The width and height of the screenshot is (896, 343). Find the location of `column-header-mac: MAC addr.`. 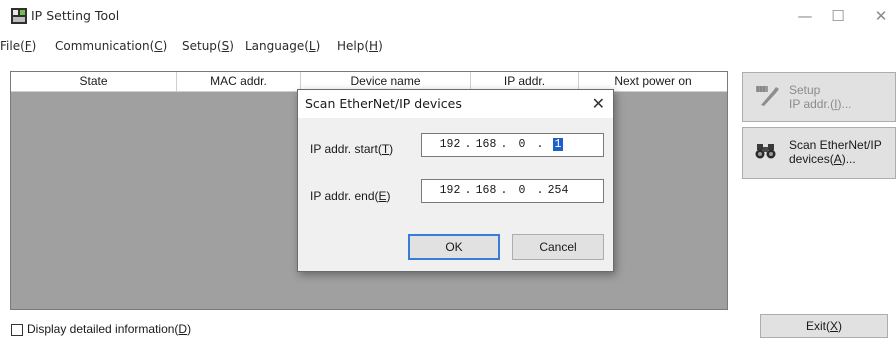

column-header-mac: MAC addr. is located at coordinates (239, 82).